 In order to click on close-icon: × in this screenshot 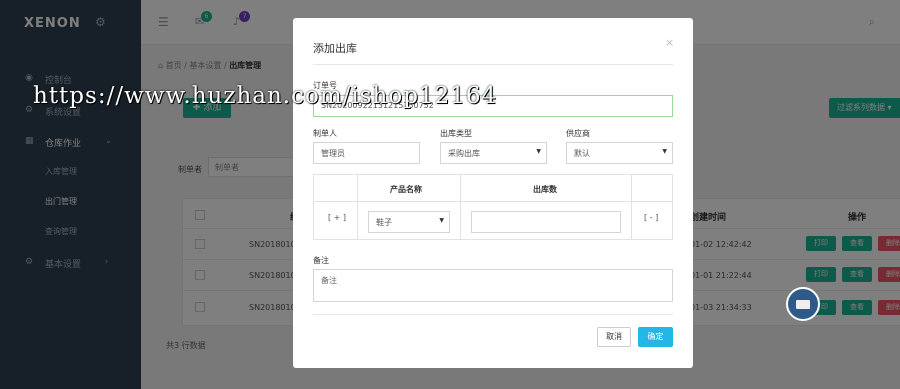, I will do `click(669, 42)`.